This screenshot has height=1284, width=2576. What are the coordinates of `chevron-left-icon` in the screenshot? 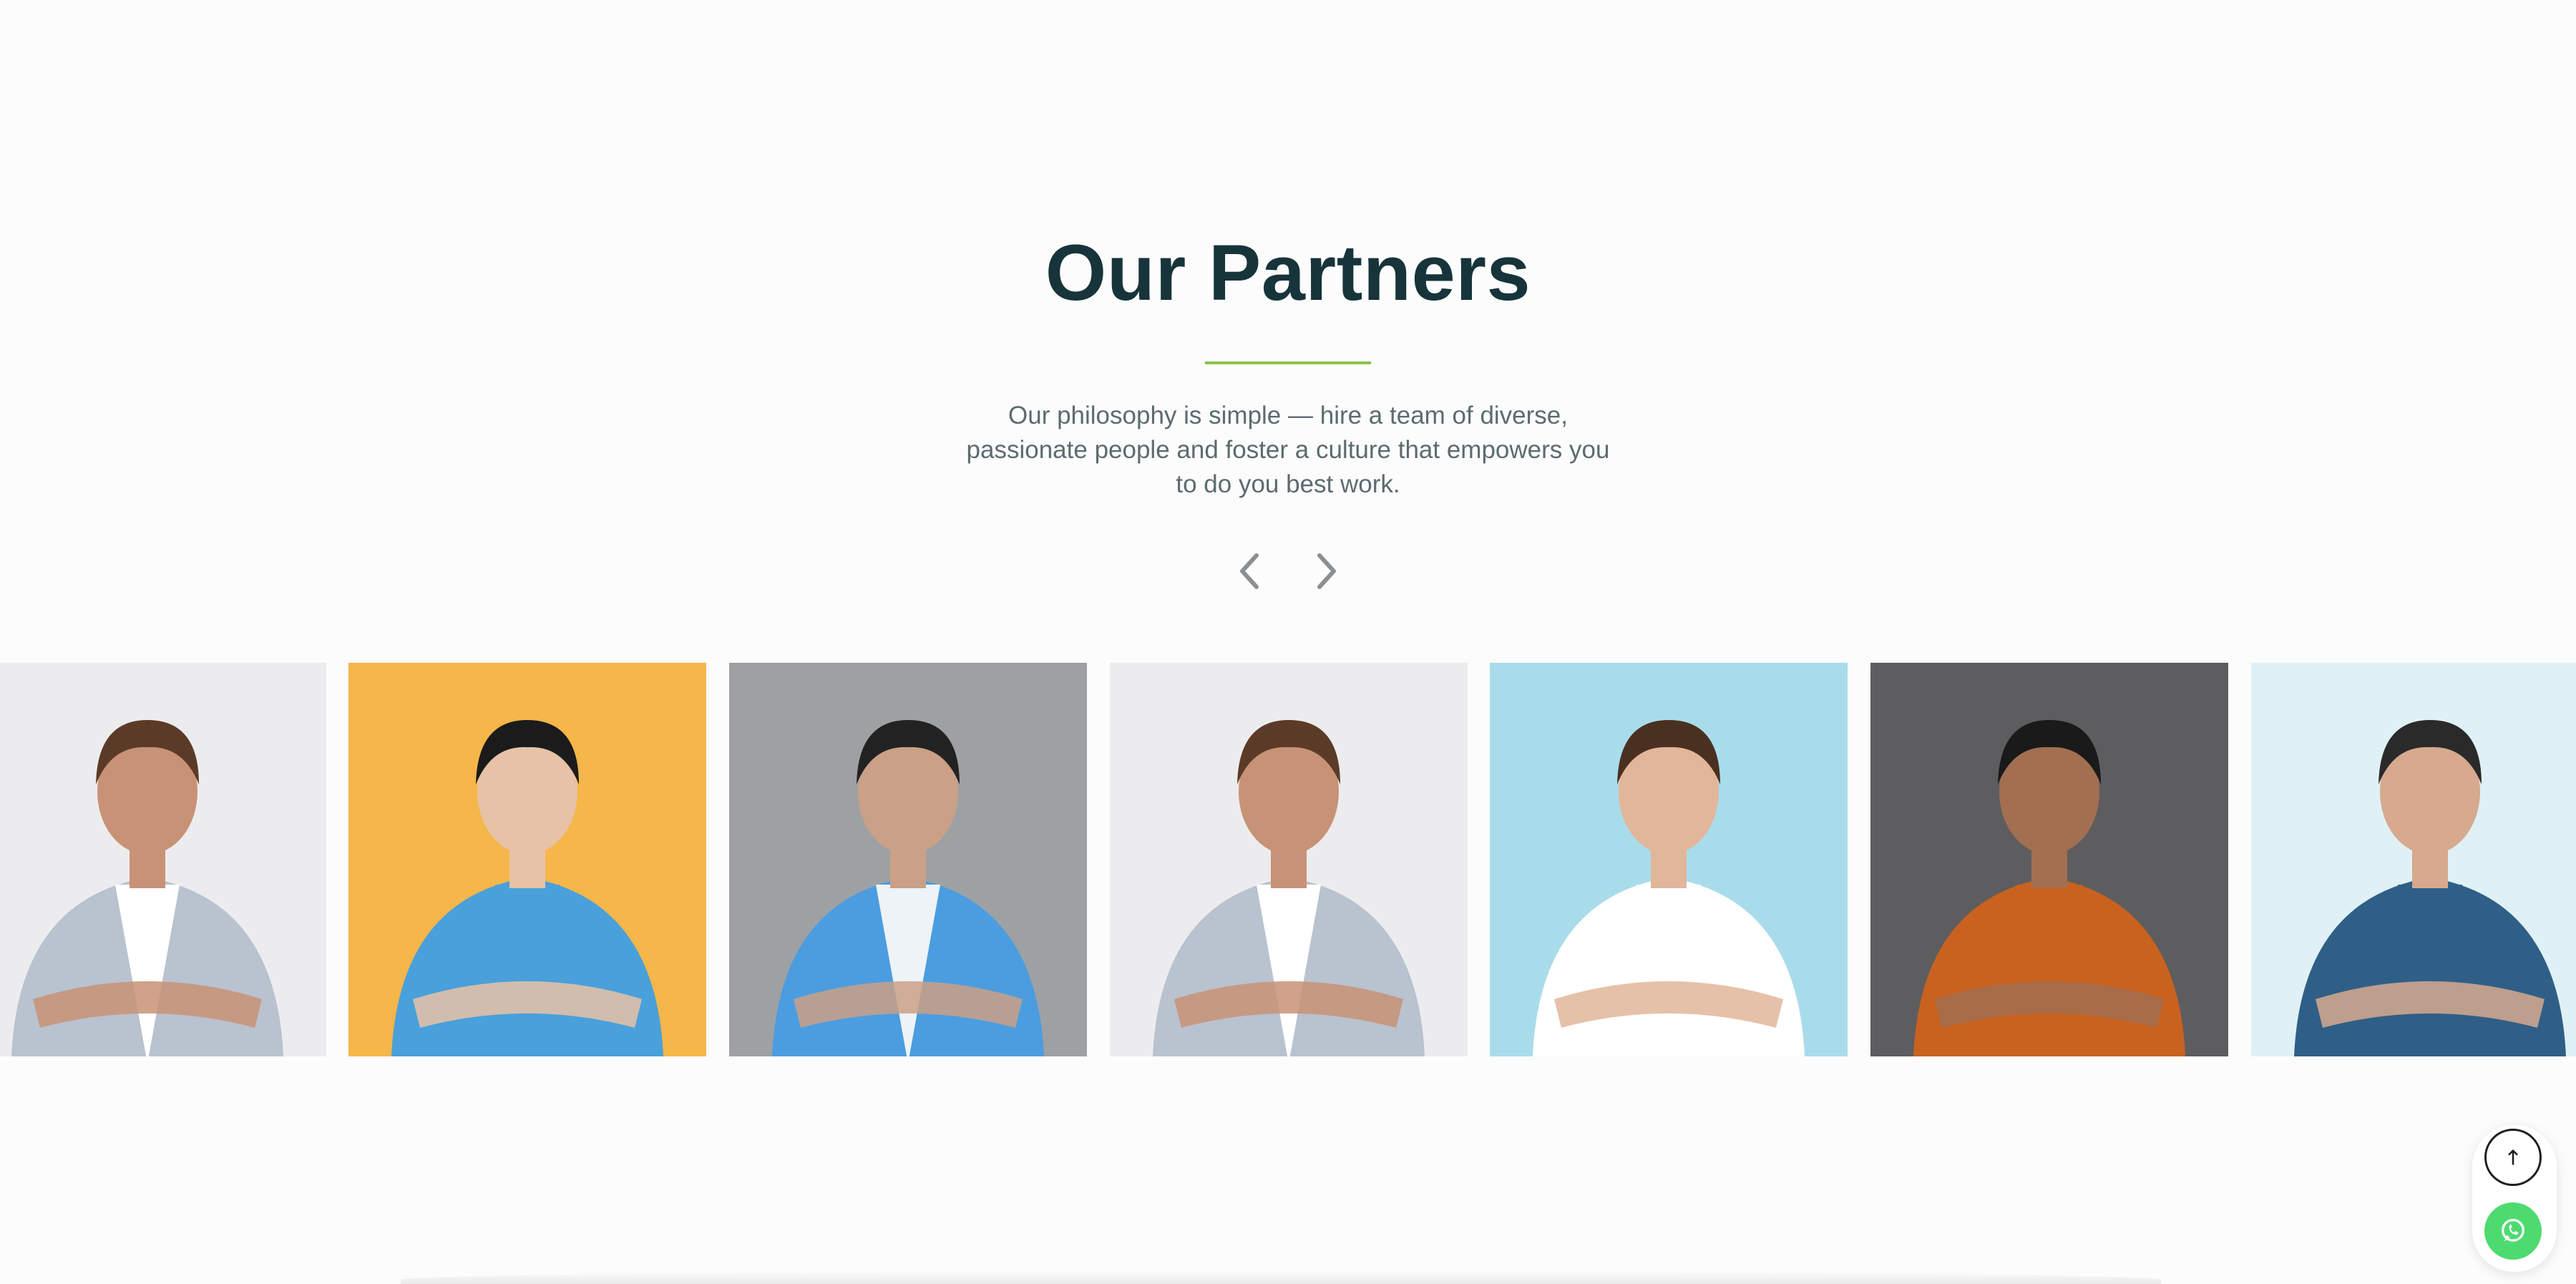 It's located at (1249, 571).